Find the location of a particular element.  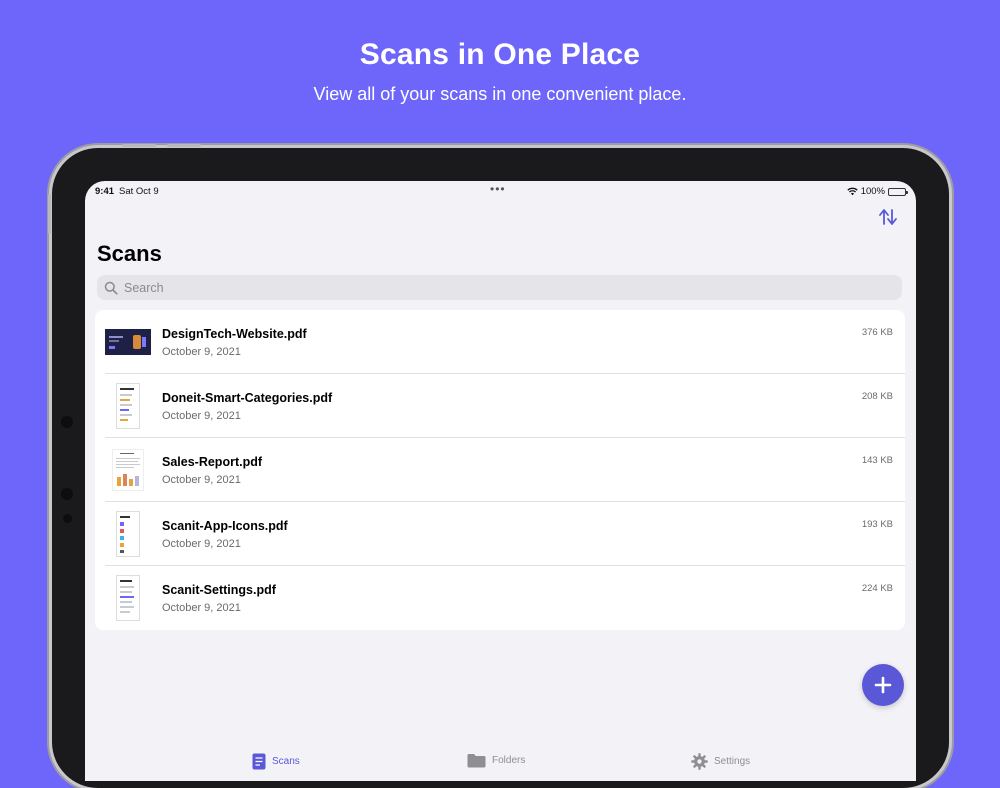

file-size: 208 KB is located at coordinates (877, 396).